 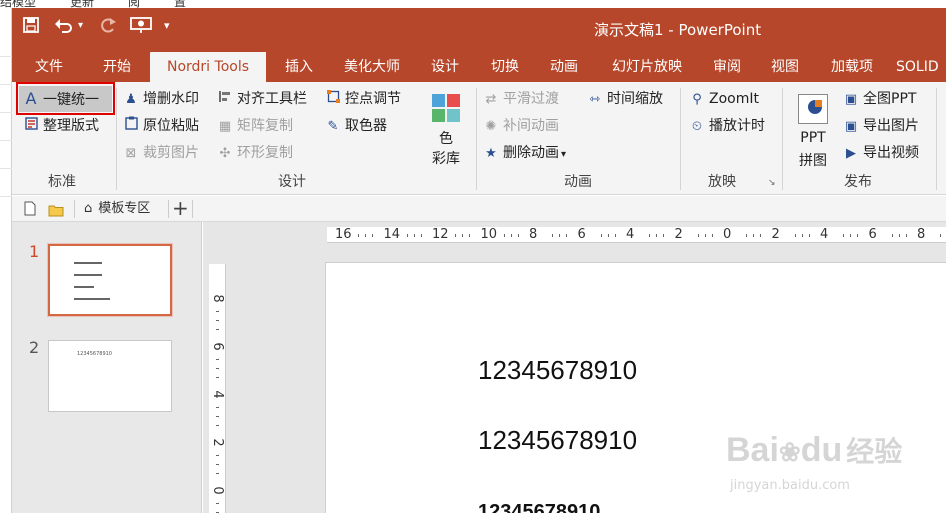 What do you see at coordinates (108, 26) in the screenshot?
I see `redo-icon` at bounding box center [108, 26].